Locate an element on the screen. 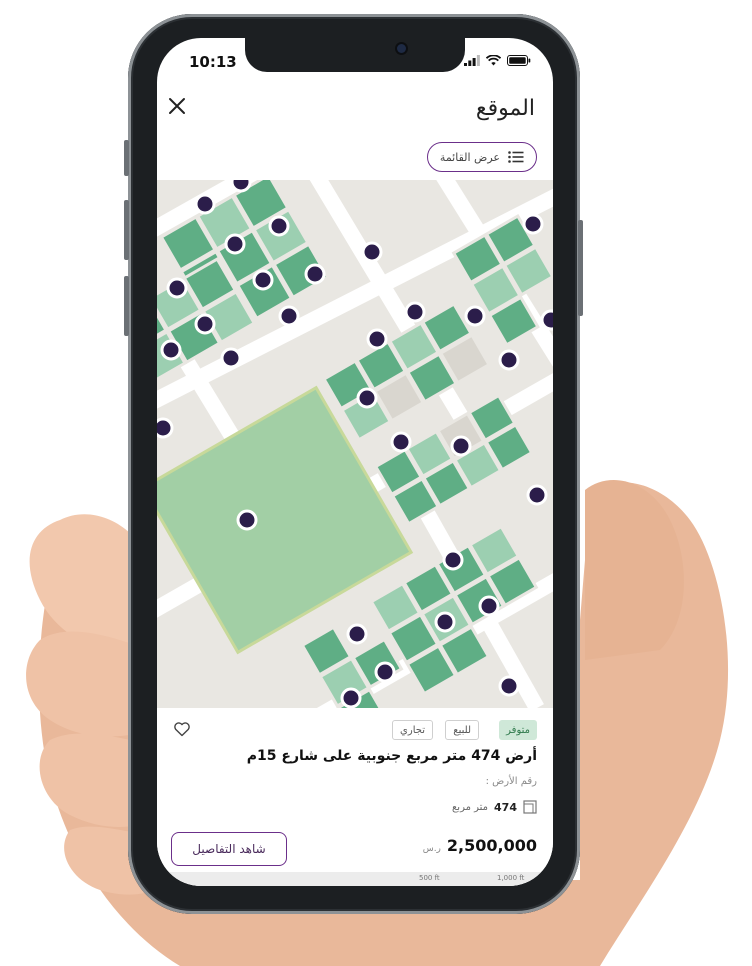 Image resolution: width=752 pixels, height=966 pixels. area-value: 474 is located at coordinates (505, 807).